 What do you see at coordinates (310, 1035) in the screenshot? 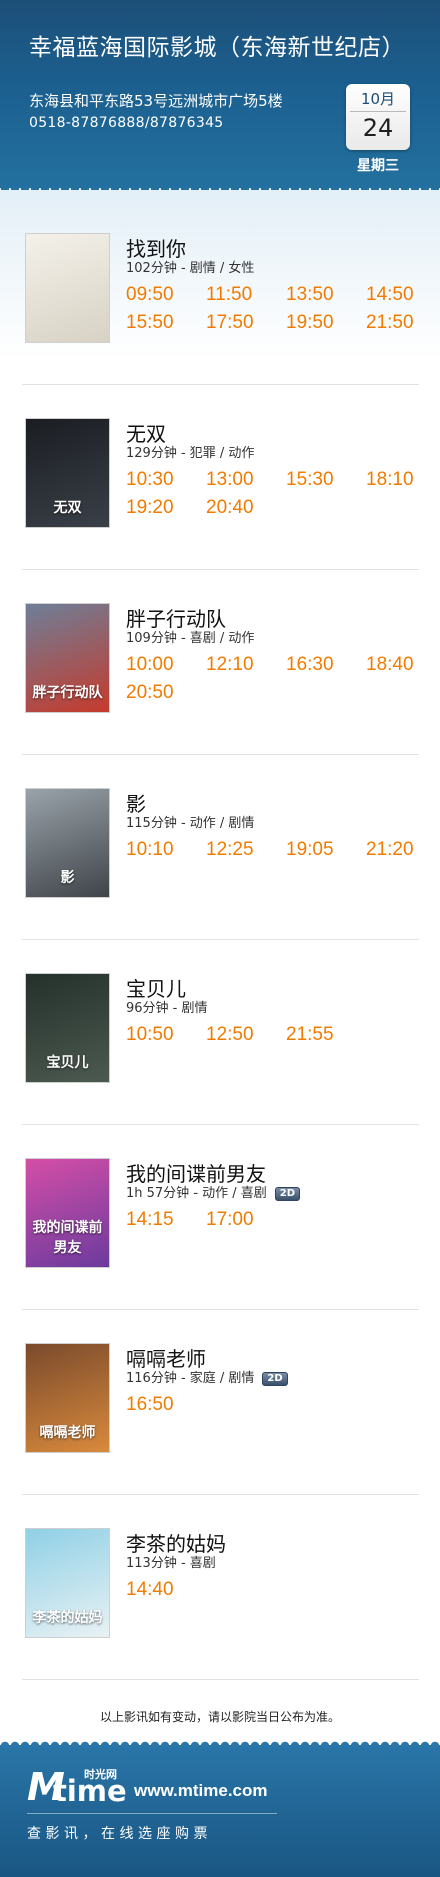
I see `showtime: 21:55` at bounding box center [310, 1035].